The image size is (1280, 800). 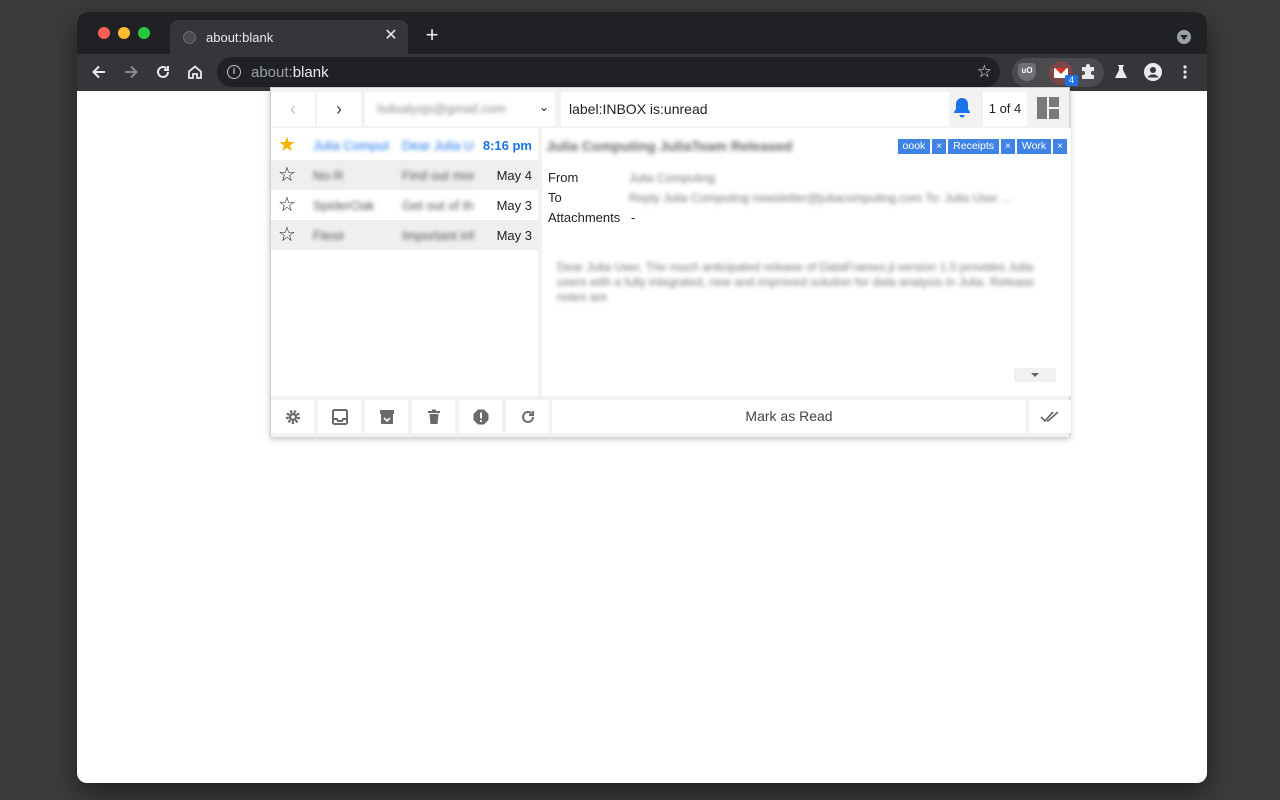 I want to click on back-button, so click(x=99, y=72).